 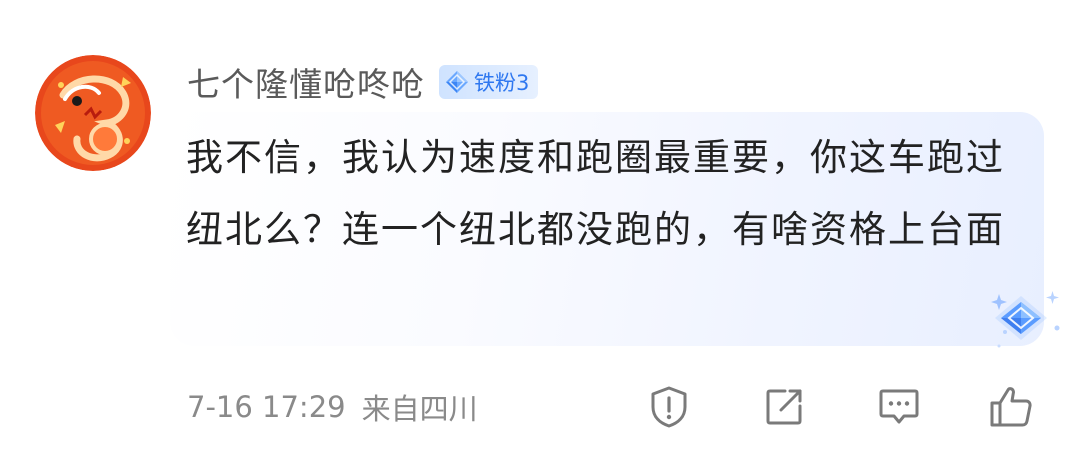 What do you see at coordinates (502, 83) in the screenshot?
I see `fan-badge-label: 铁粉3` at bounding box center [502, 83].